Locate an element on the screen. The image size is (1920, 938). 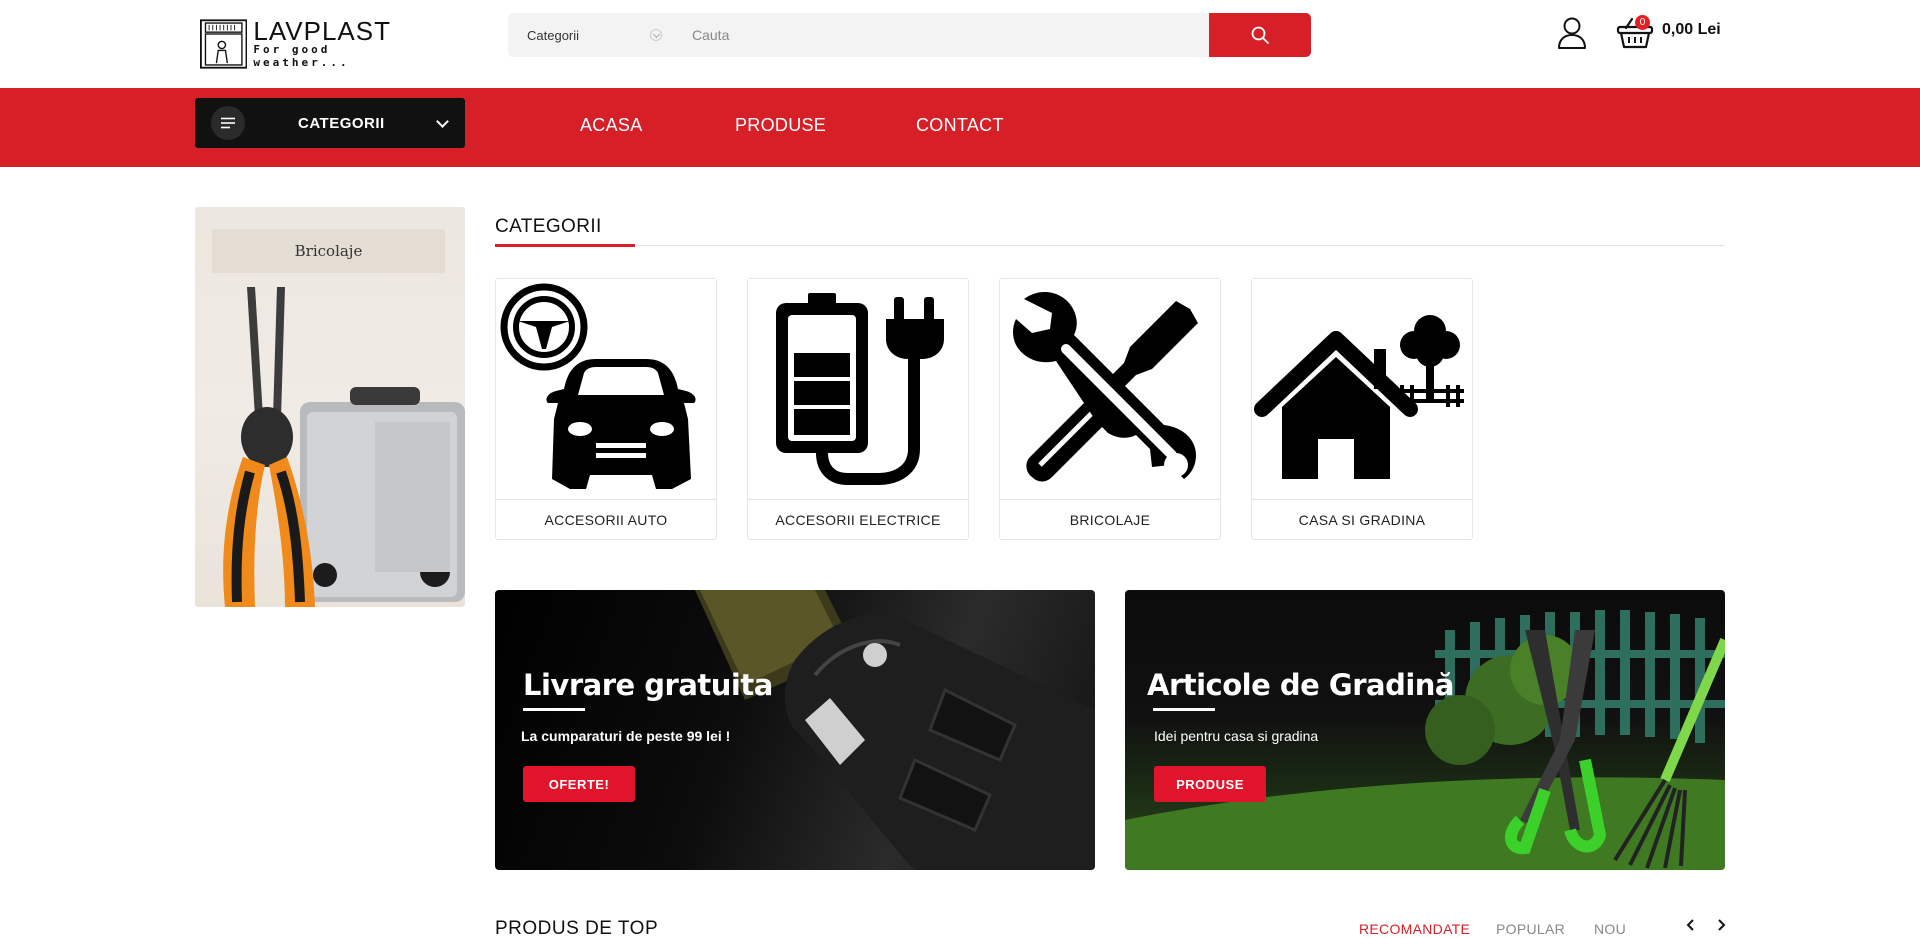
category-card-accesorii-auto: ACCESORII AUTO is located at coordinates (606, 409).